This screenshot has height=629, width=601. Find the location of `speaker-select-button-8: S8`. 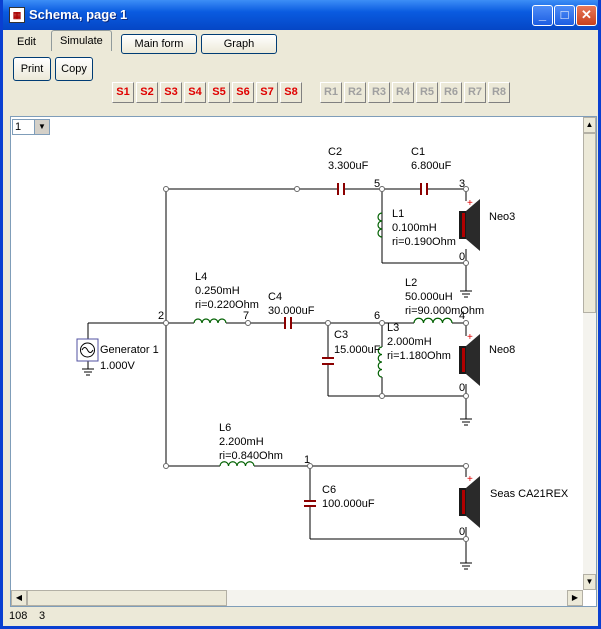

speaker-select-button-8: S8 is located at coordinates (291, 92).